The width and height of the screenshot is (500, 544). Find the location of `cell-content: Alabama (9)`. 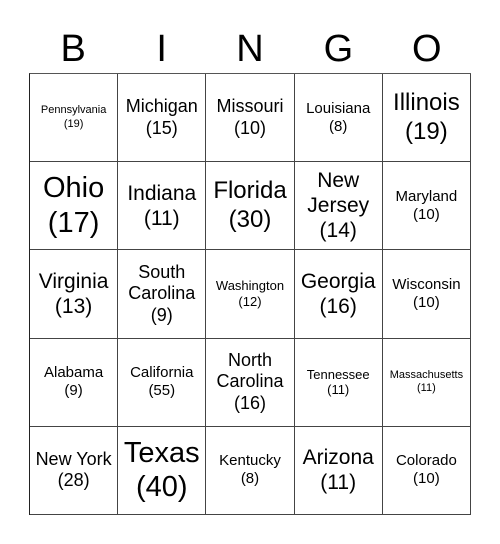

cell-content: Alabama (9) is located at coordinates (73, 382).